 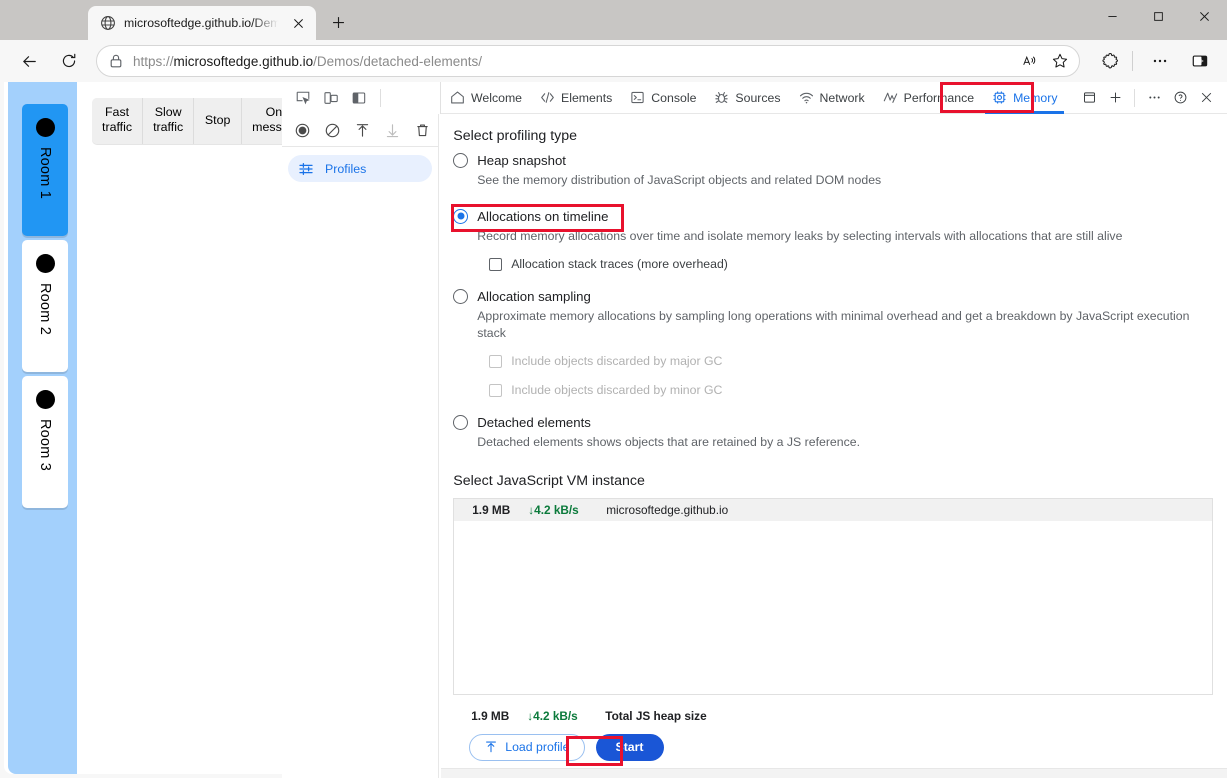 I want to click on browser-tab: microsoftedge.github.io/Demos/d, so click(x=202, y=23).